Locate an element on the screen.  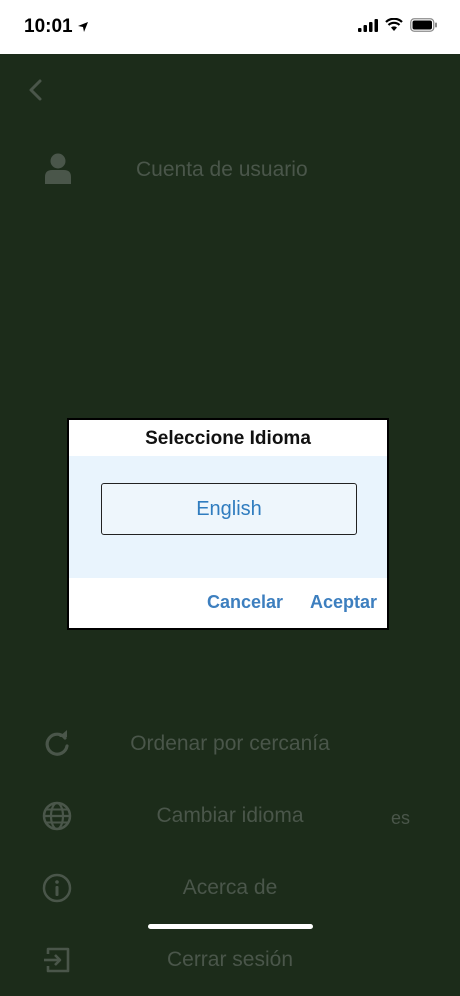
status-bar: 10:01 is located at coordinates (230, 27).